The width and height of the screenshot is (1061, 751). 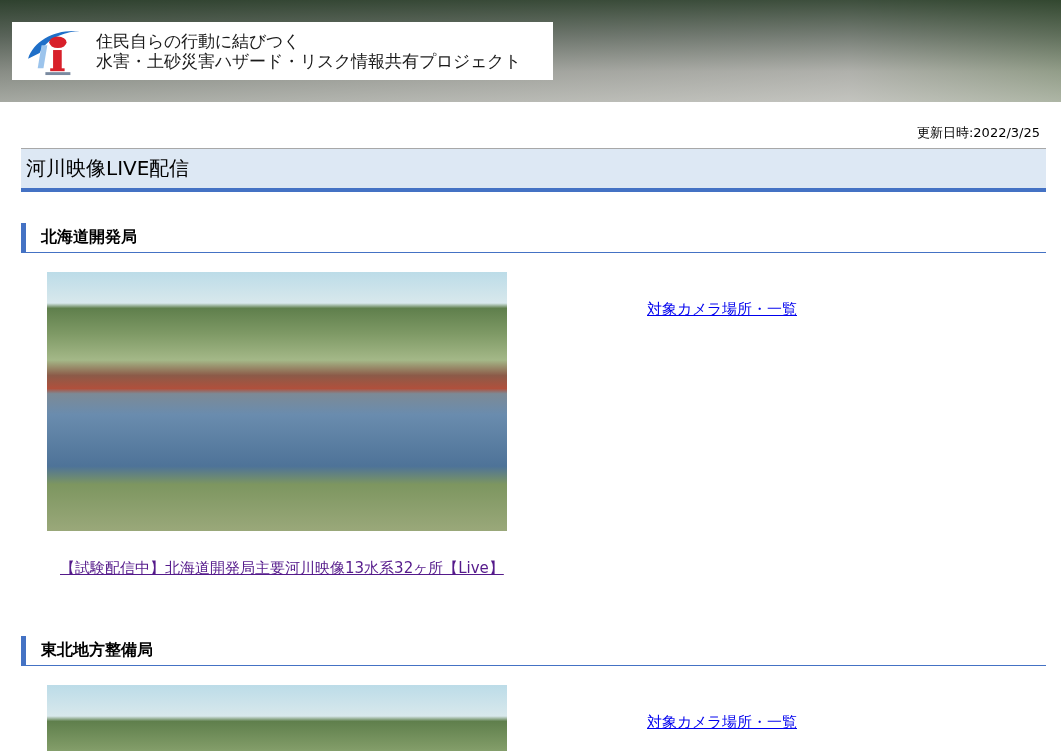 I want to click on section-heading: 東北地方整備局, so click(x=533, y=651).